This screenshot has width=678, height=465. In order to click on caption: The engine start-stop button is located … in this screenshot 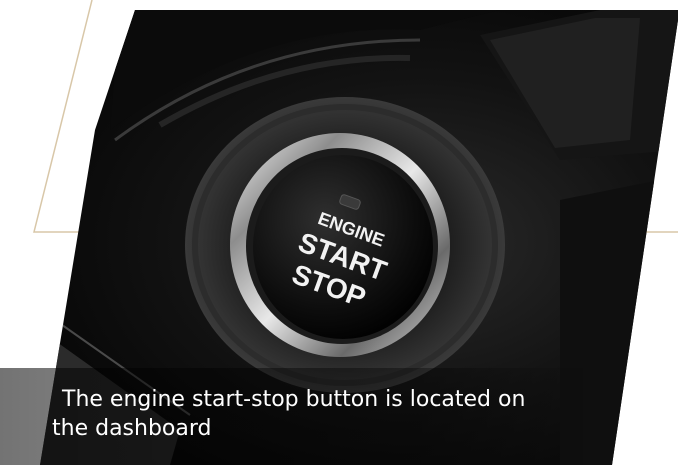, I will do `click(312, 414)`.